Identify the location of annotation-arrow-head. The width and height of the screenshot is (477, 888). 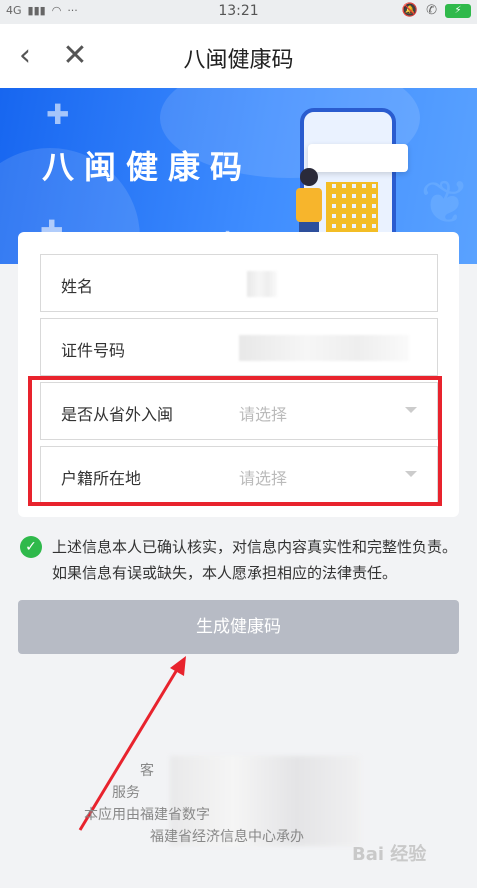
(178, 666).